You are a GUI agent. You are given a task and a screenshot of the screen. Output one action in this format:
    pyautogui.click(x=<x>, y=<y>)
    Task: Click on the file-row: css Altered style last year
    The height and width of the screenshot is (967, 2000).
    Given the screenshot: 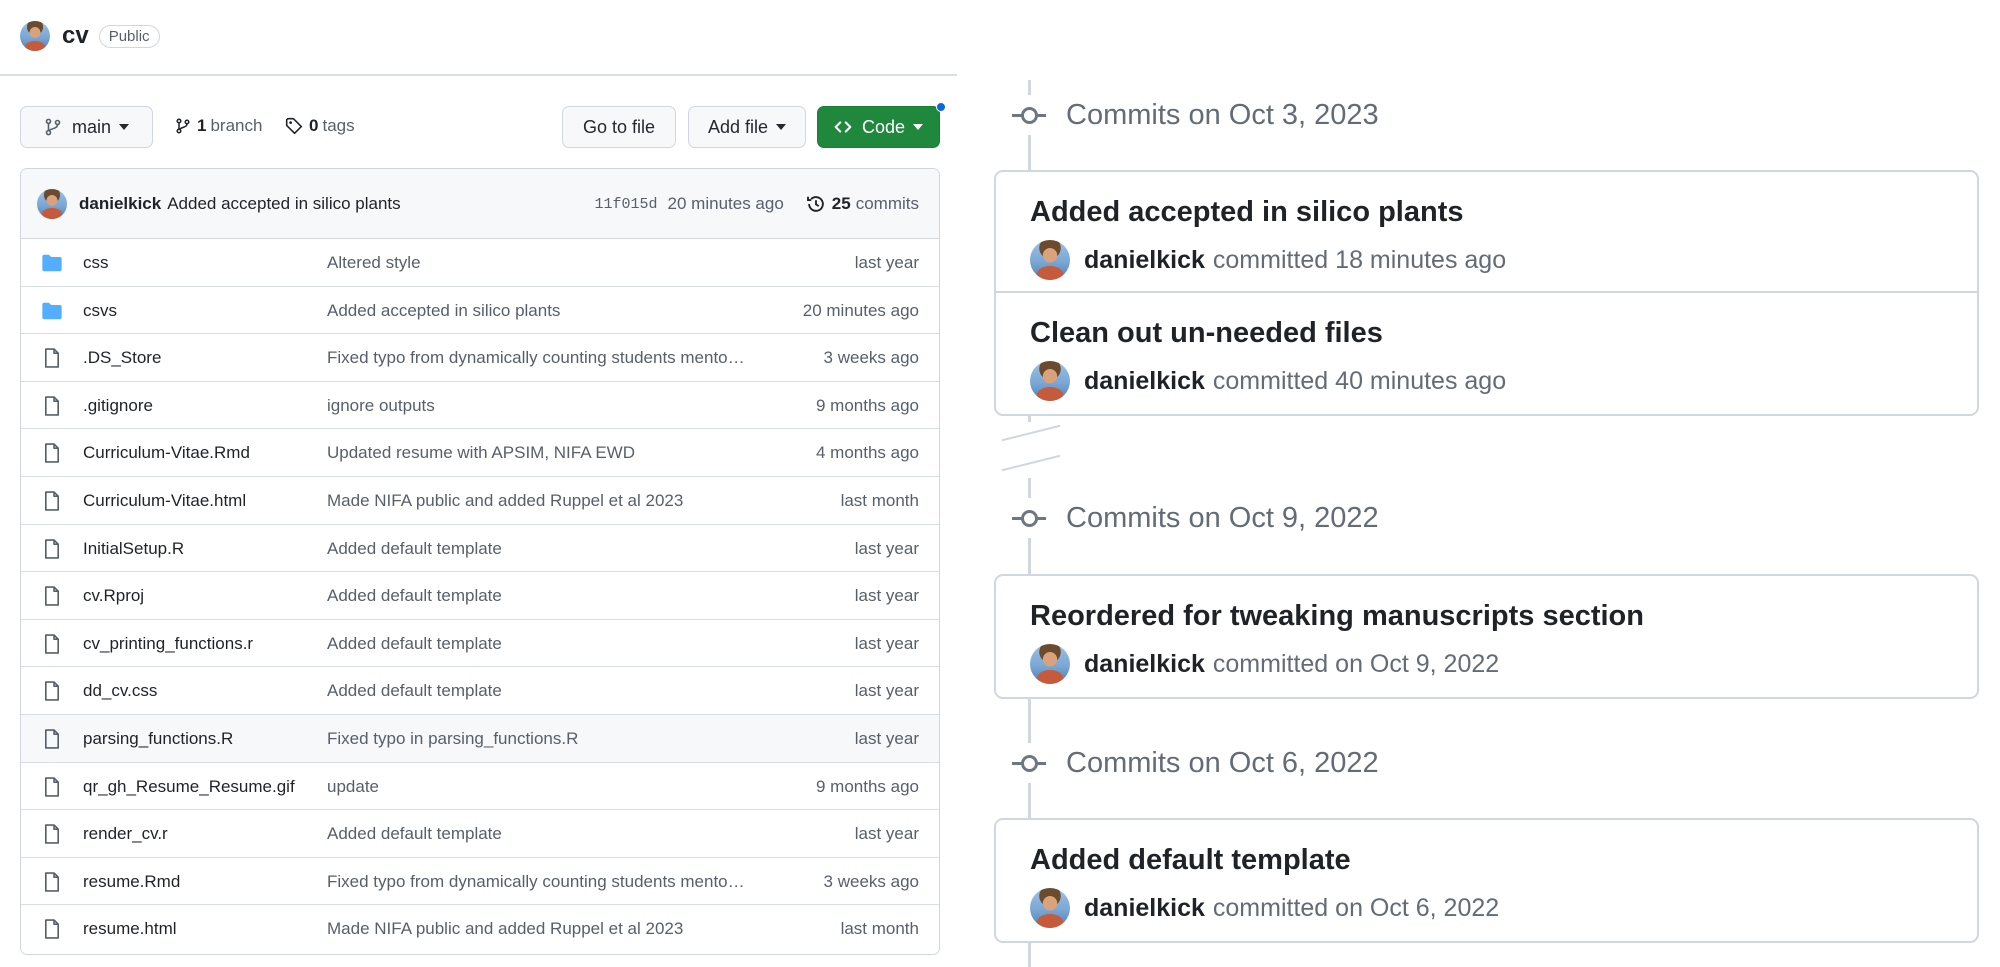 What is the action you would take?
    pyautogui.click(x=480, y=263)
    